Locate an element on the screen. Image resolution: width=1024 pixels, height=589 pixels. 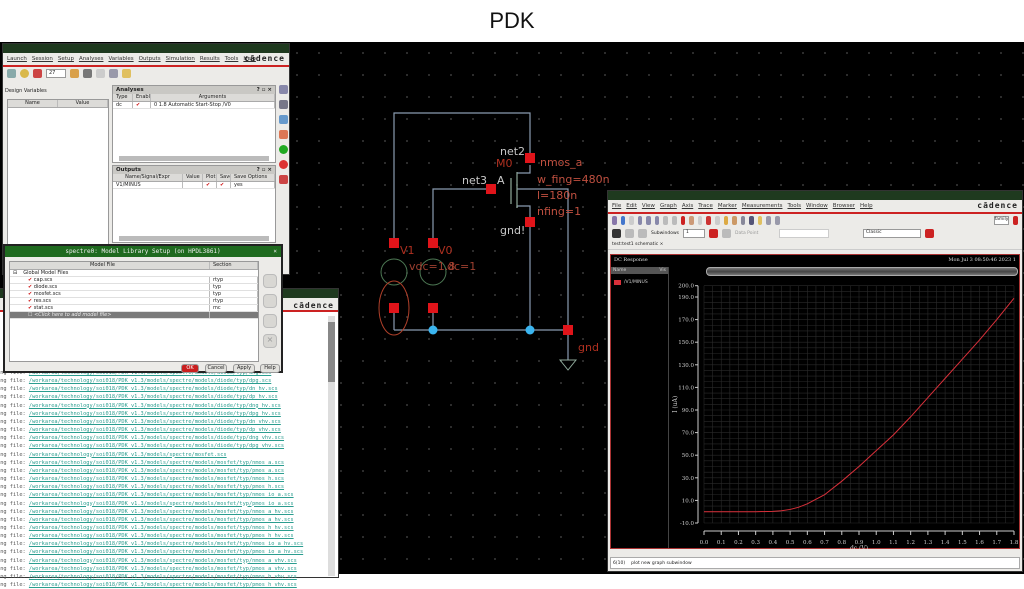
zoom-in-icon is located at coordinates (657, 220).